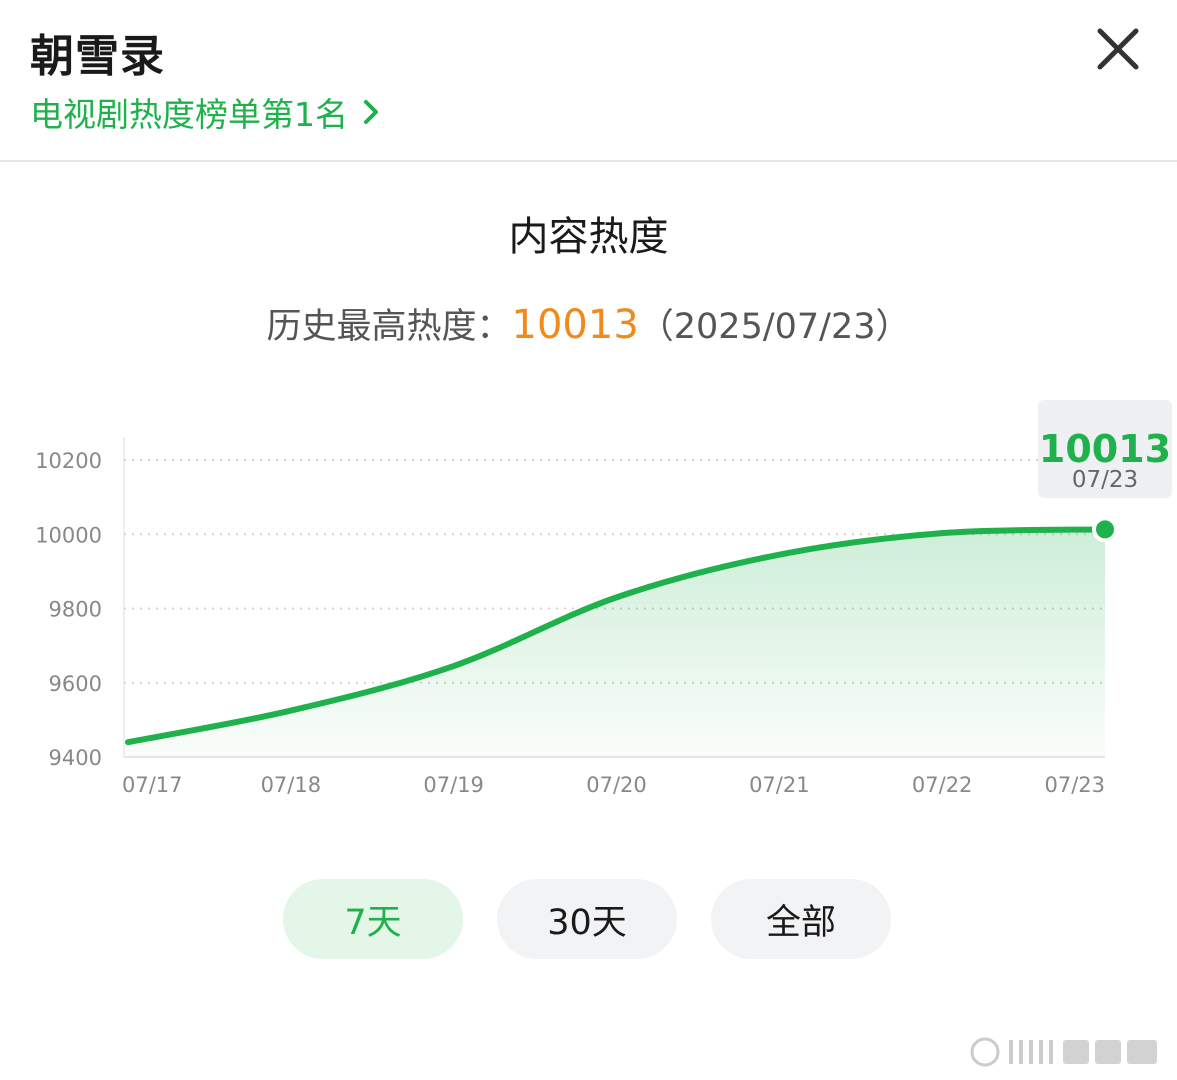  Describe the element at coordinates (97, 56) in the screenshot. I see `page-title: 朝雪录` at that location.